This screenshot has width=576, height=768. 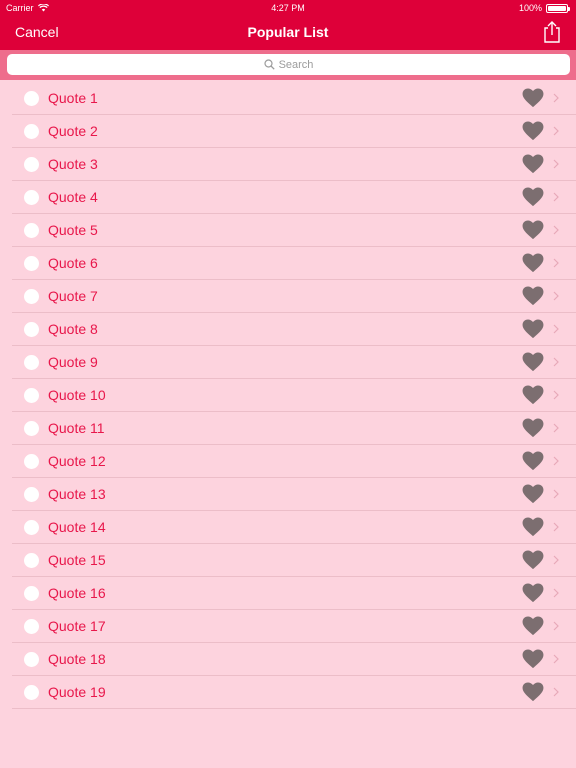 What do you see at coordinates (77, 527) in the screenshot?
I see `quote-label: Quote 14` at bounding box center [77, 527].